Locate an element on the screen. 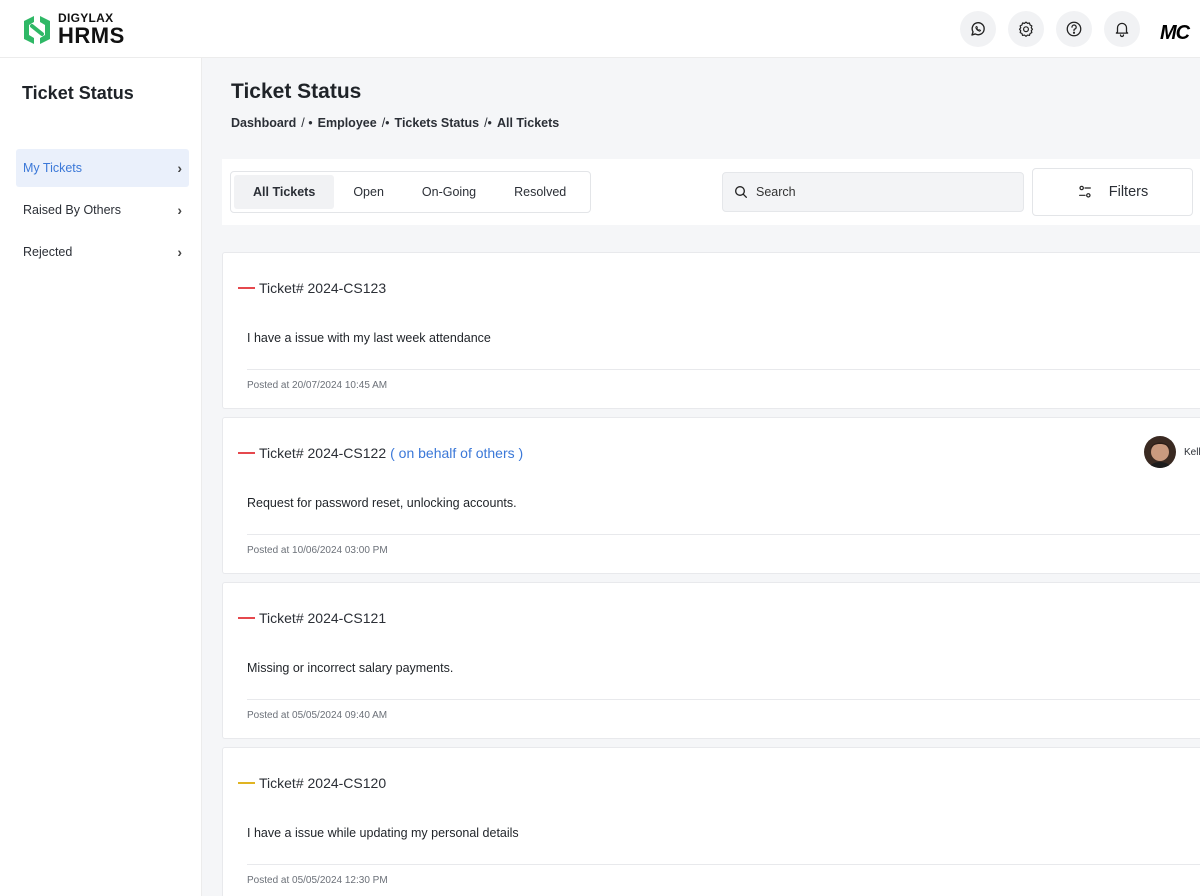 The image size is (1200, 896). ticket-posted-date: Posted at 05/05/2024 09:40 AM is located at coordinates (317, 715).